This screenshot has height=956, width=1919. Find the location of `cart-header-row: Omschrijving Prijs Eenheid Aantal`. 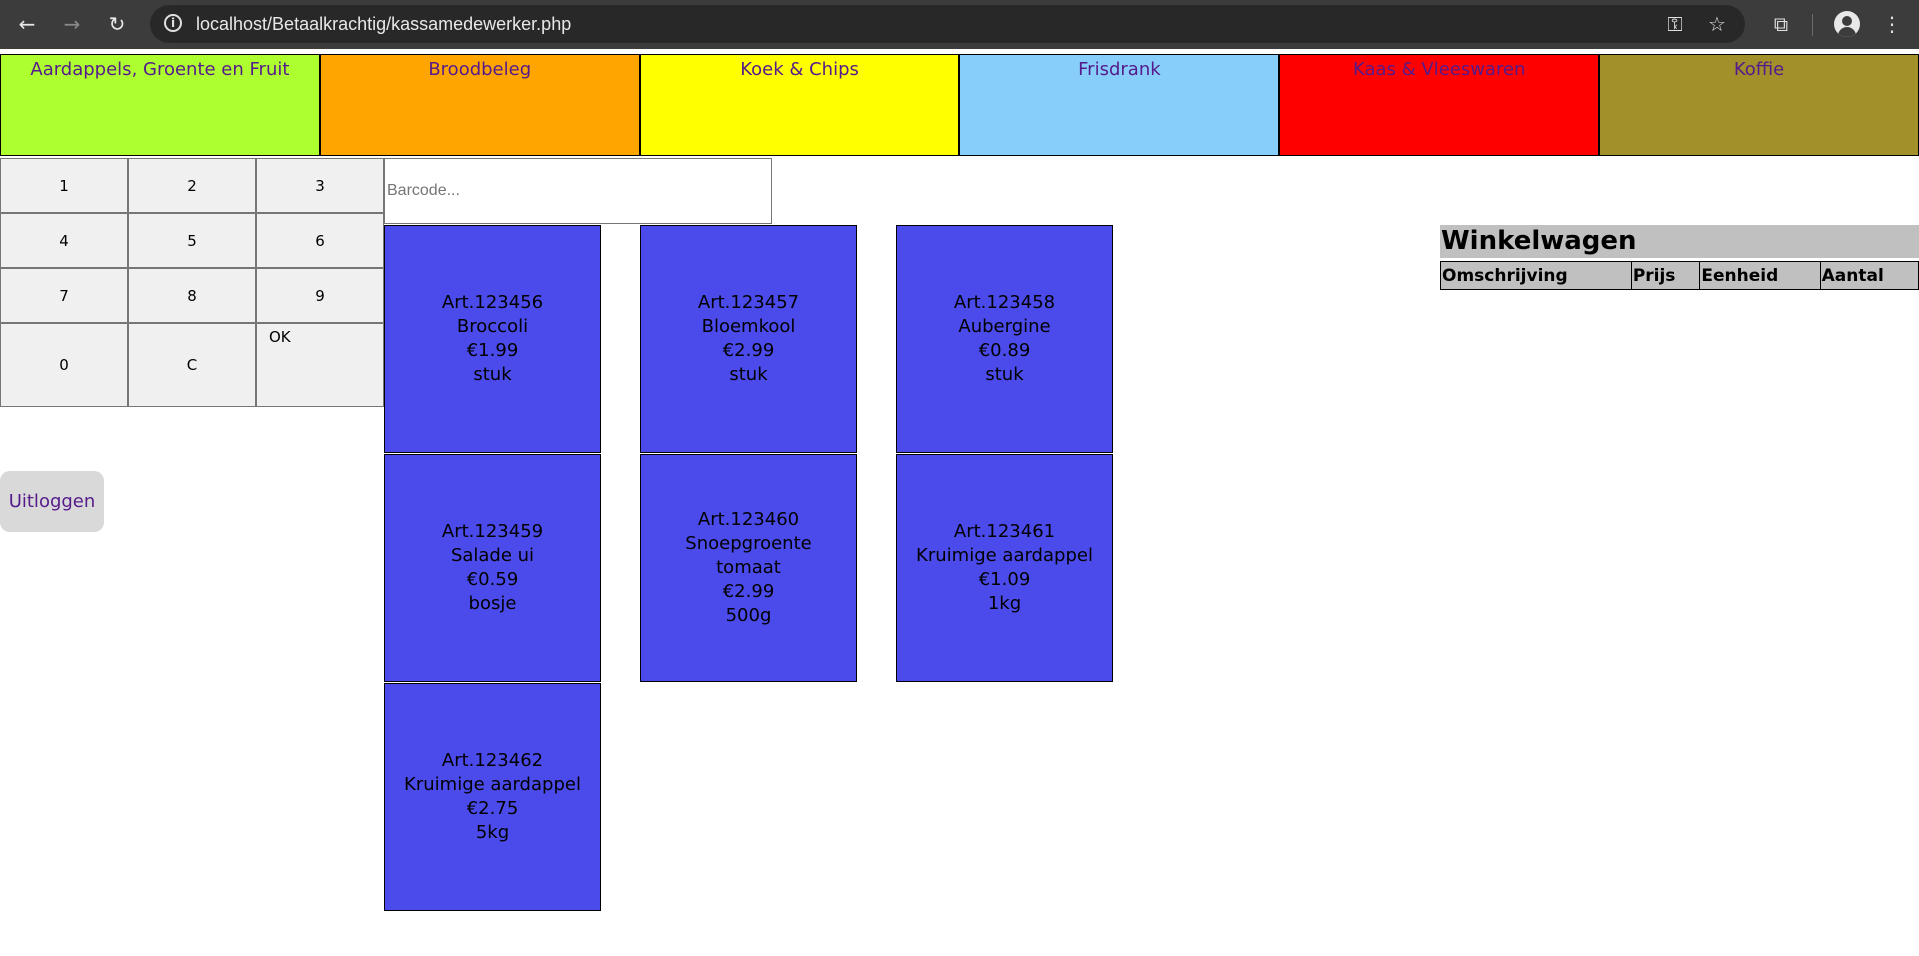

cart-header-row: Omschrijving Prijs Eenheid Aantal is located at coordinates (1679, 275).